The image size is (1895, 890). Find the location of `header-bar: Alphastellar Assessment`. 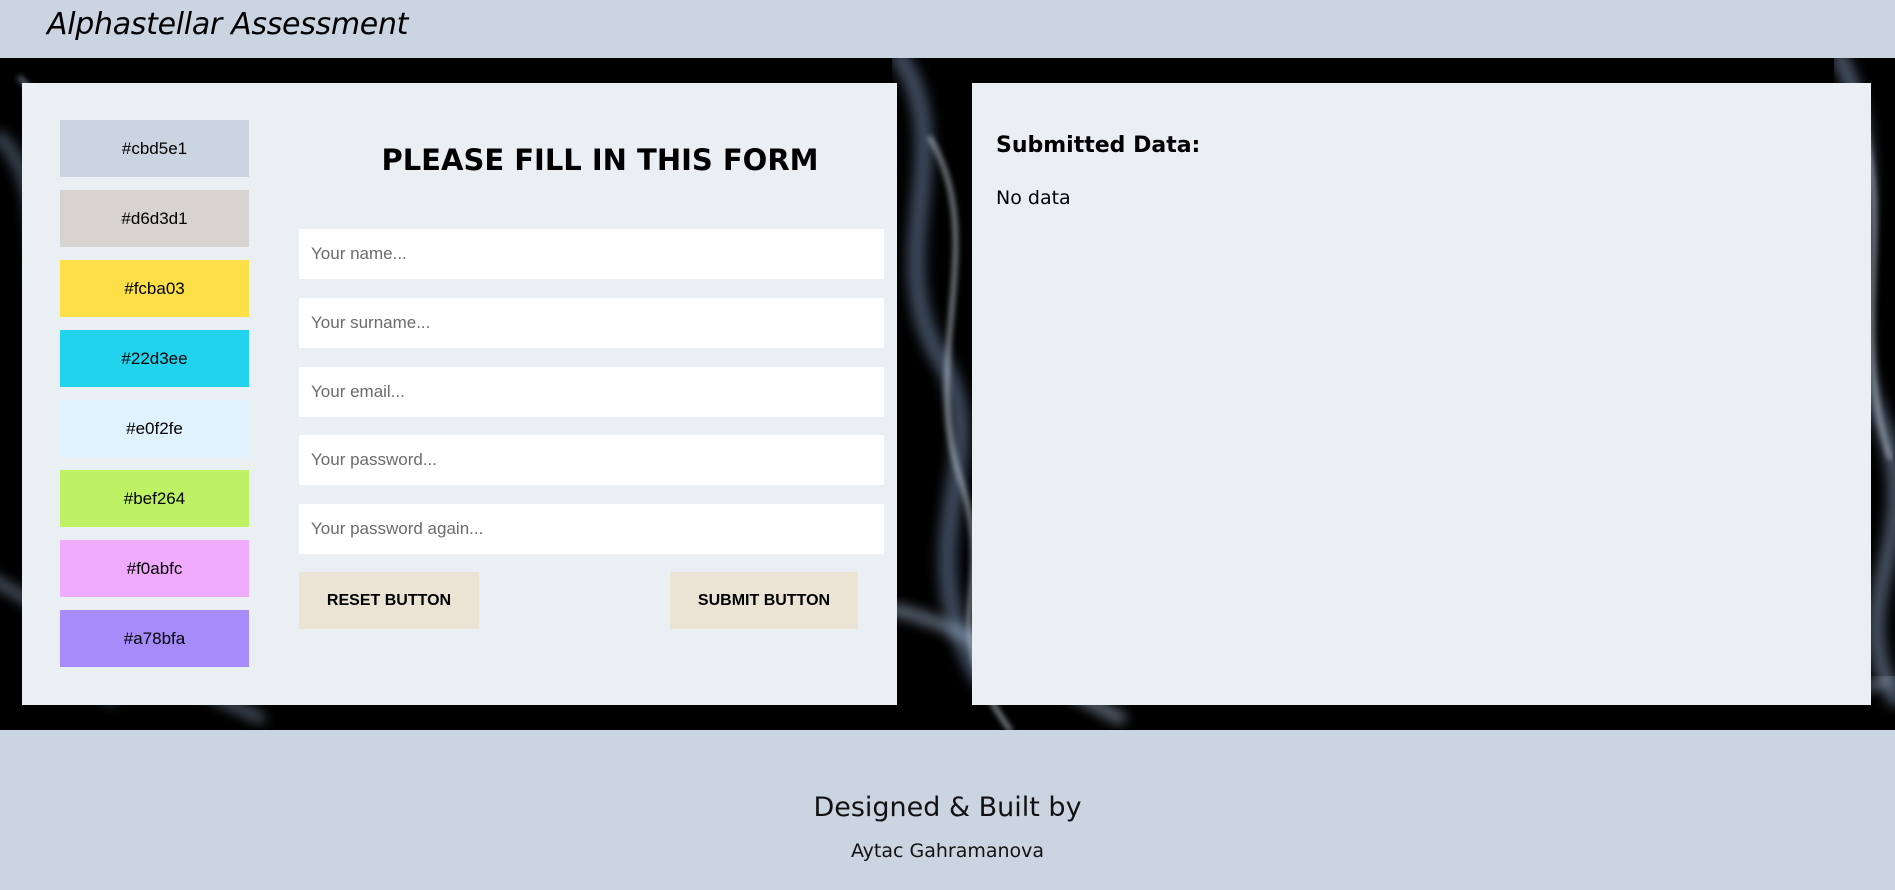

header-bar: Alphastellar Assessment is located at coordinates (947, 29).